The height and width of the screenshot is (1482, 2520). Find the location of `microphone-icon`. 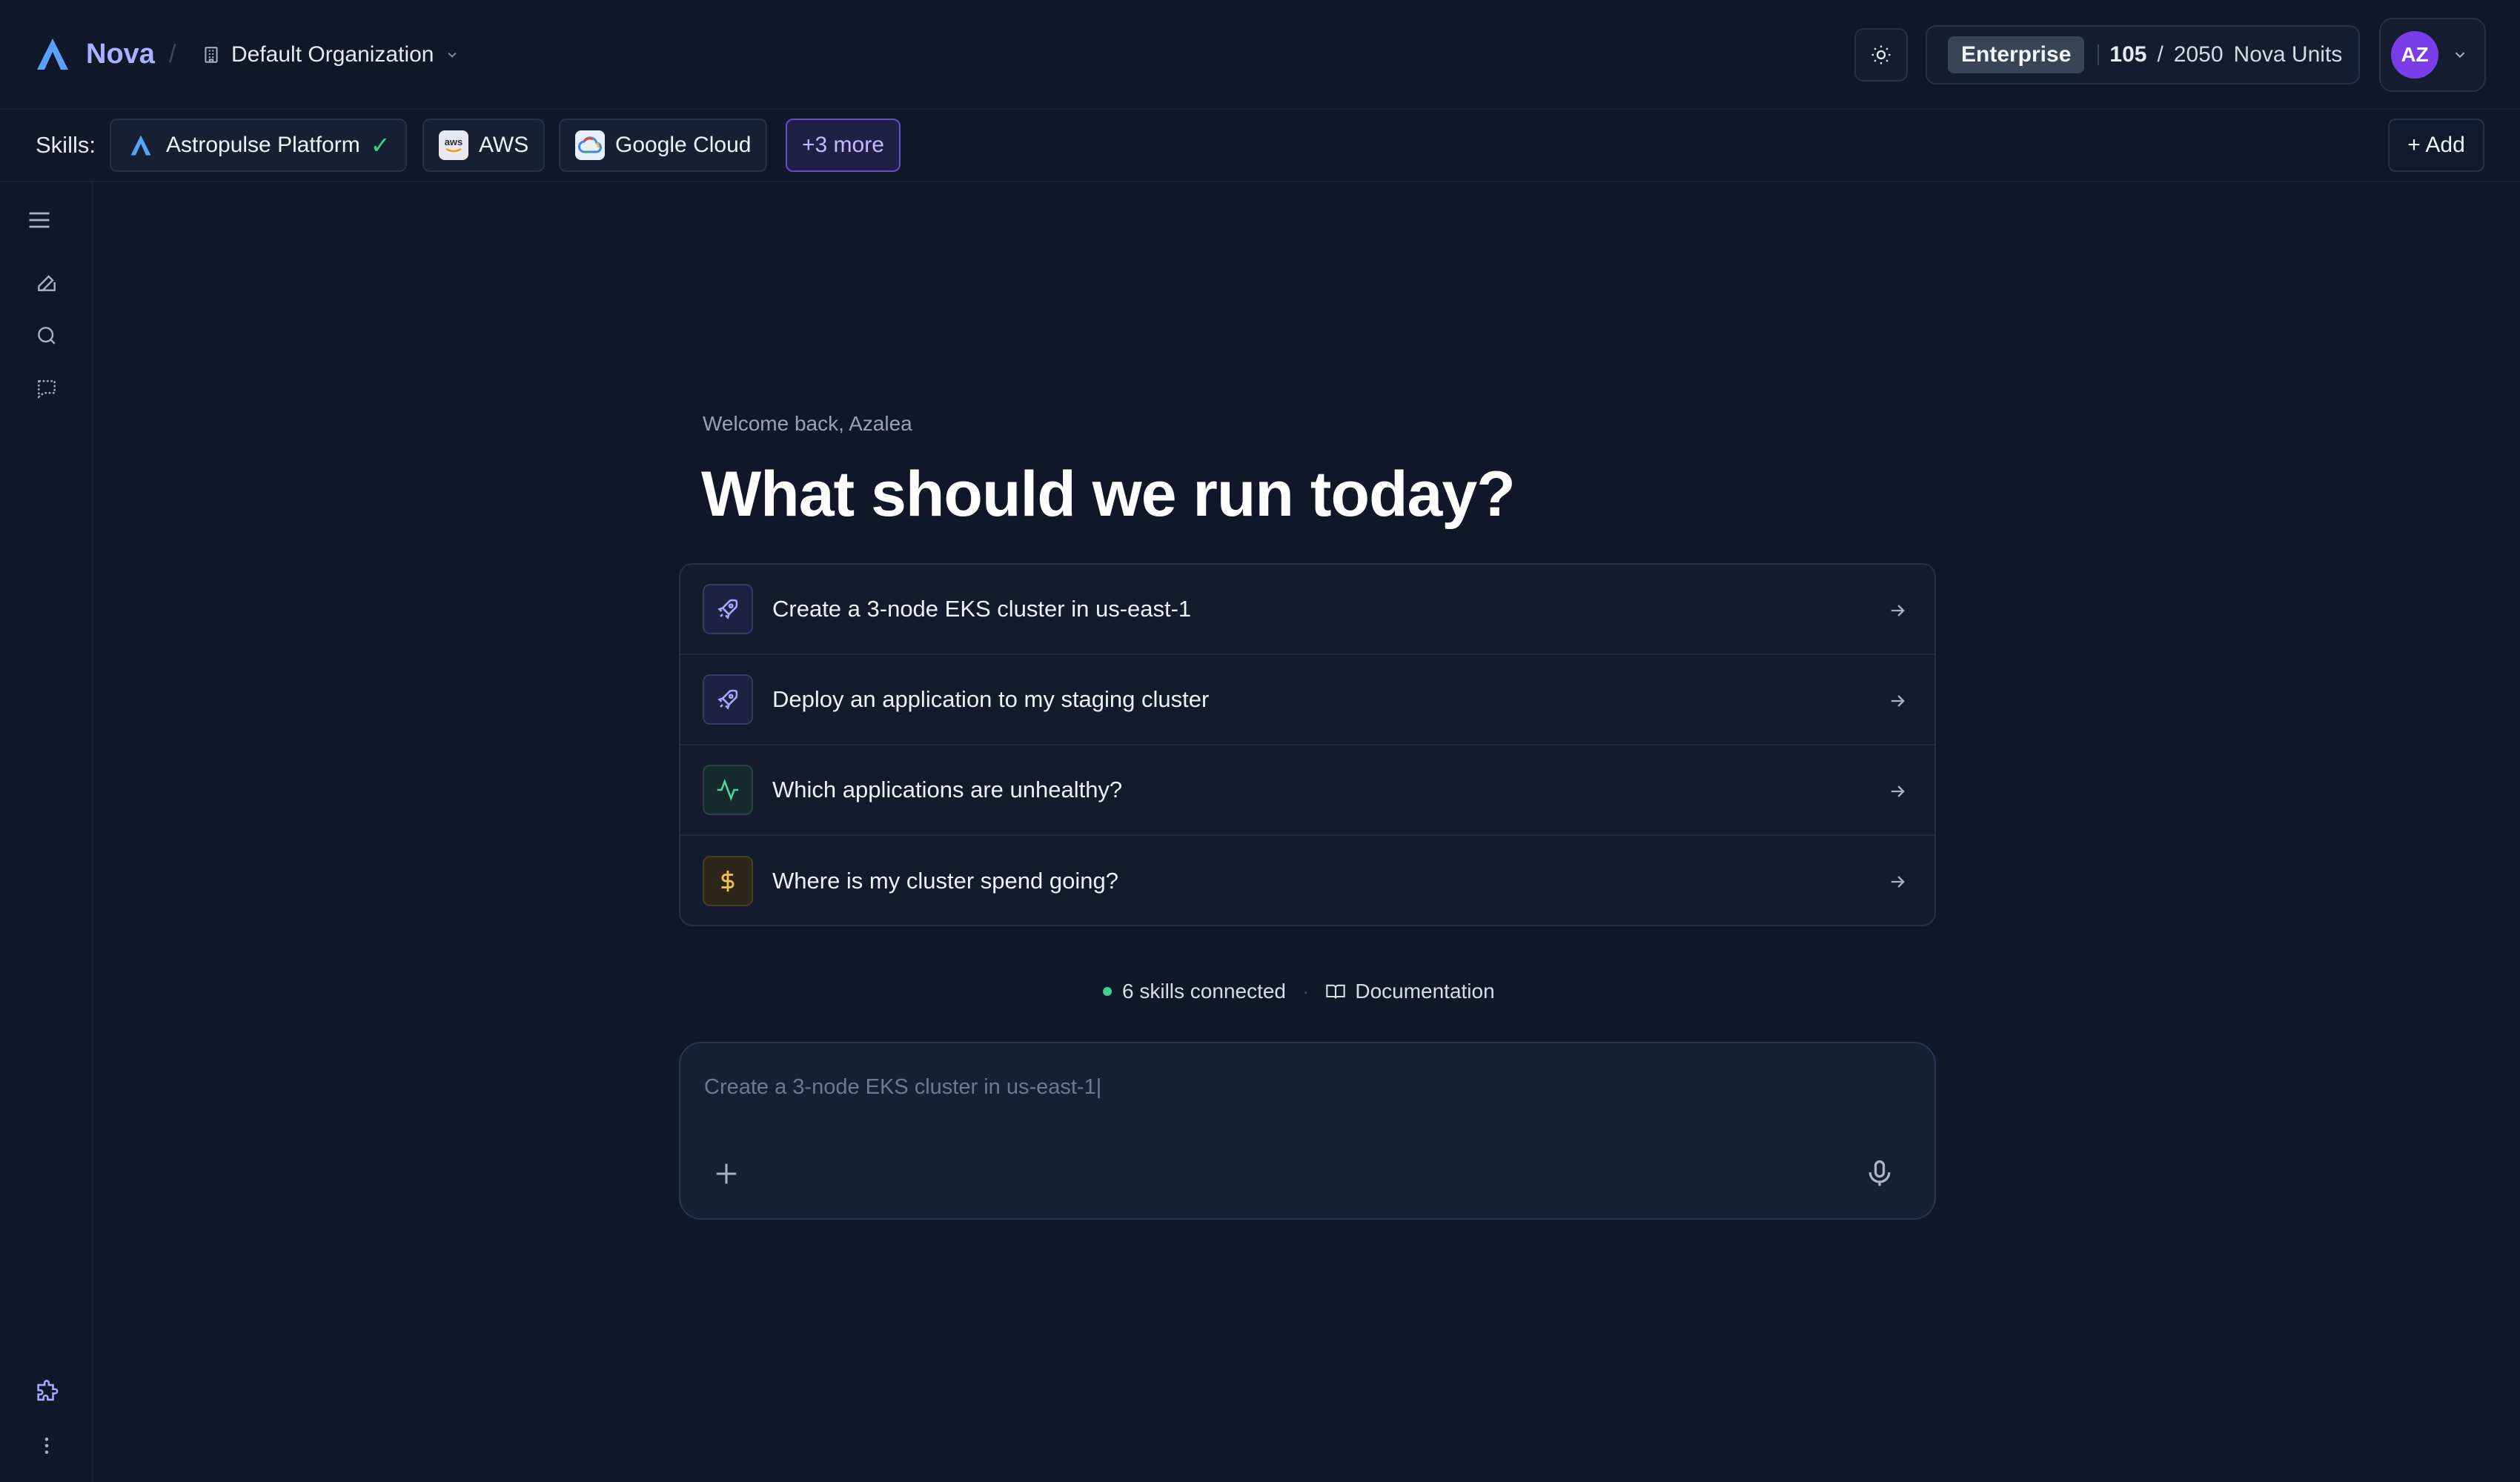

microphone-icon is located at coordinates (1880, 1173).